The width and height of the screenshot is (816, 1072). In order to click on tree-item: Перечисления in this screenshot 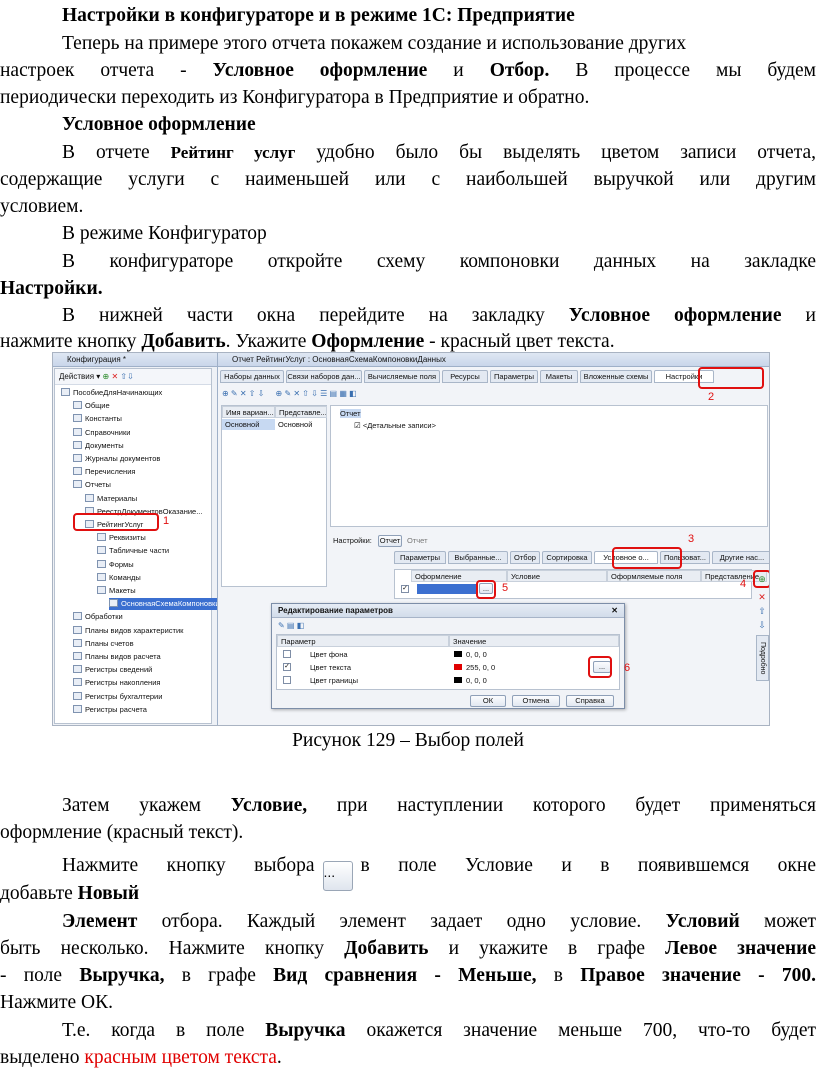, I will do `click(104, 472)`.